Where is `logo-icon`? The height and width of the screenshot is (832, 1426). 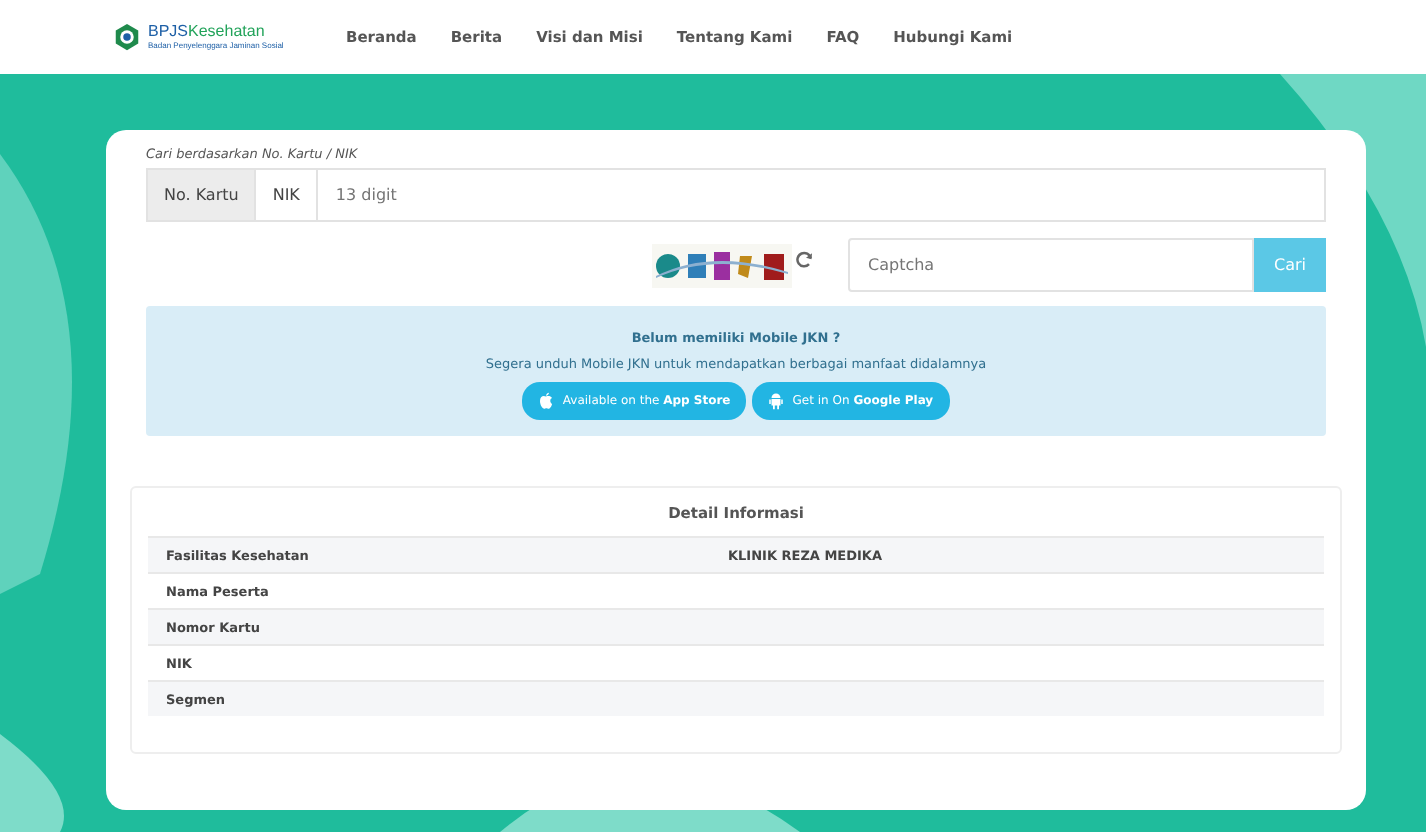
logo-icon is located at coordinates (127, 37).